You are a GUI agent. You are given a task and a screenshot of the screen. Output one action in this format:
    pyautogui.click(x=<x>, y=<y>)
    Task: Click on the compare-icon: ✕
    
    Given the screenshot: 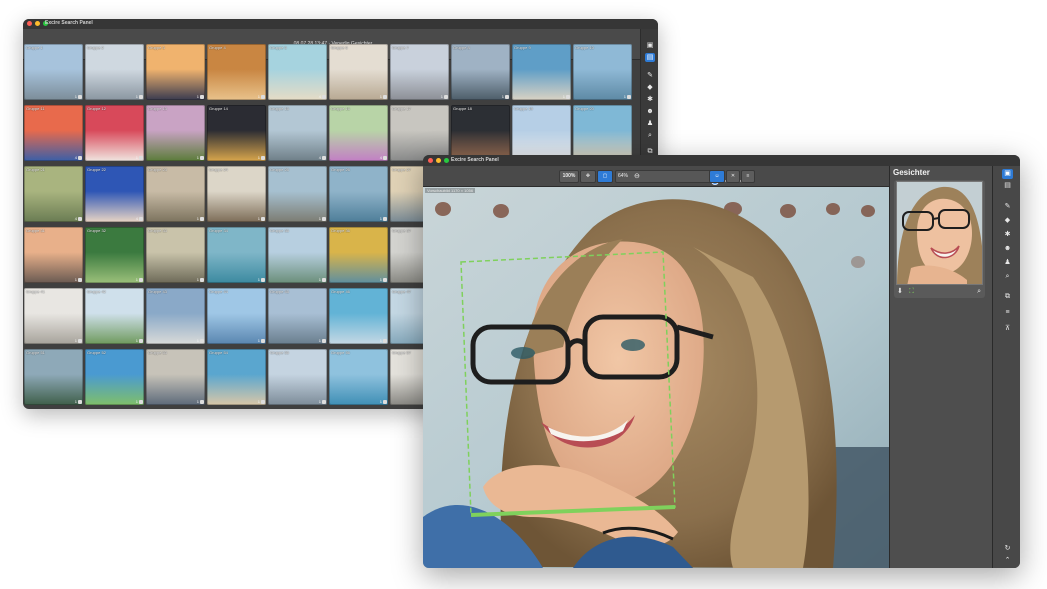 What is the action you would take?
    pyautogui.click(x=733, y=176)
    